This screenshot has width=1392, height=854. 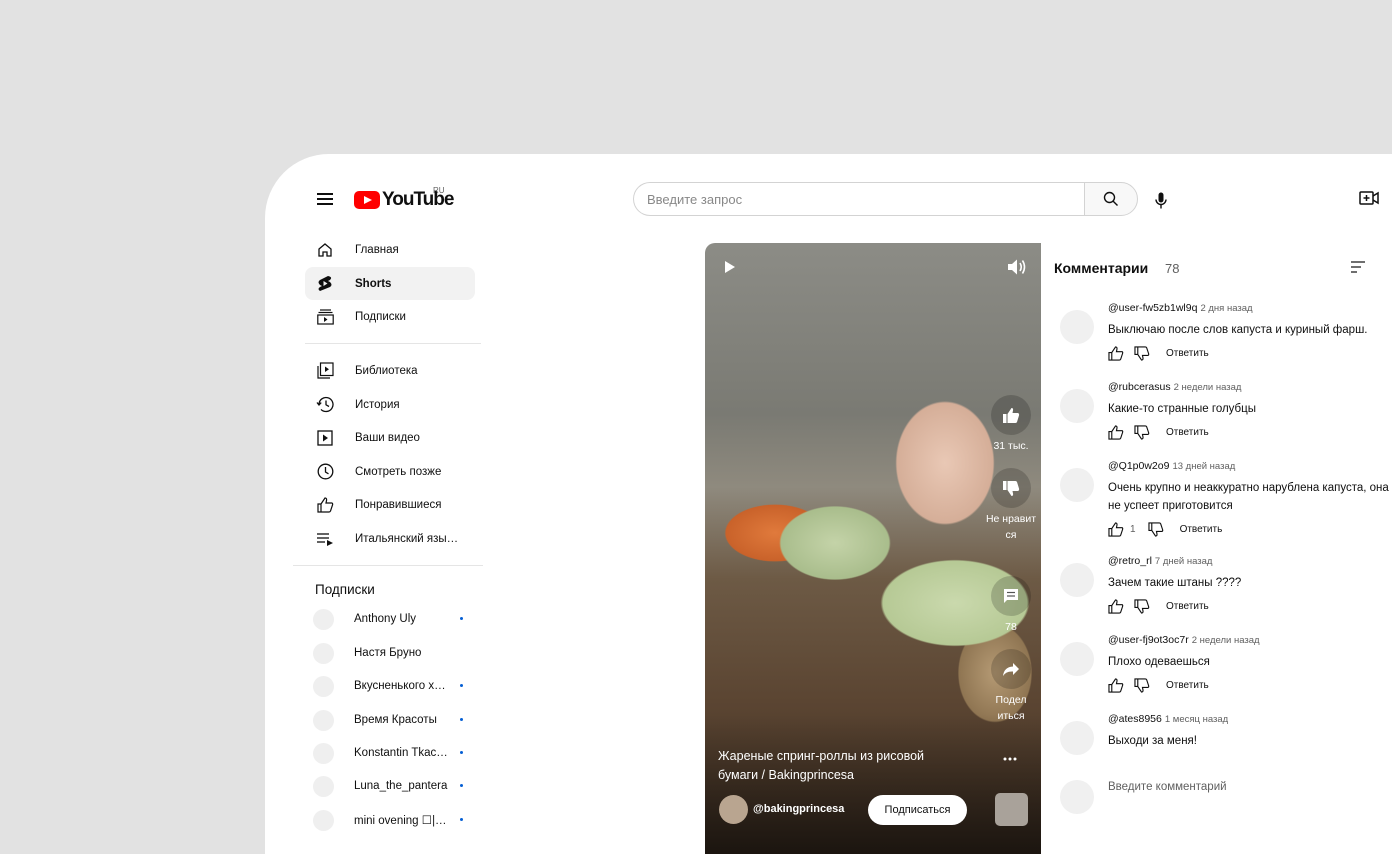 I want to click on comment-author: @Q1p0w2o9, so click(x=1138, y=466).